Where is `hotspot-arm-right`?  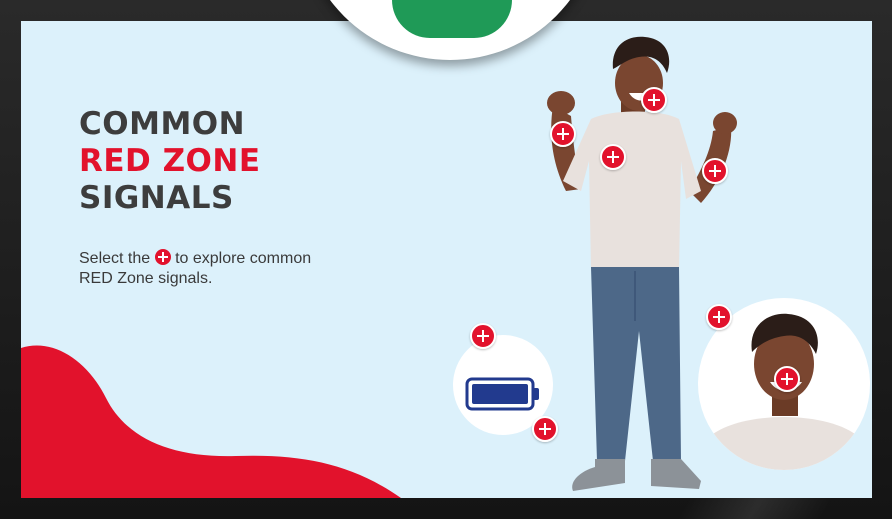
hotspot-arm-right is located at coordinates (715, 171).